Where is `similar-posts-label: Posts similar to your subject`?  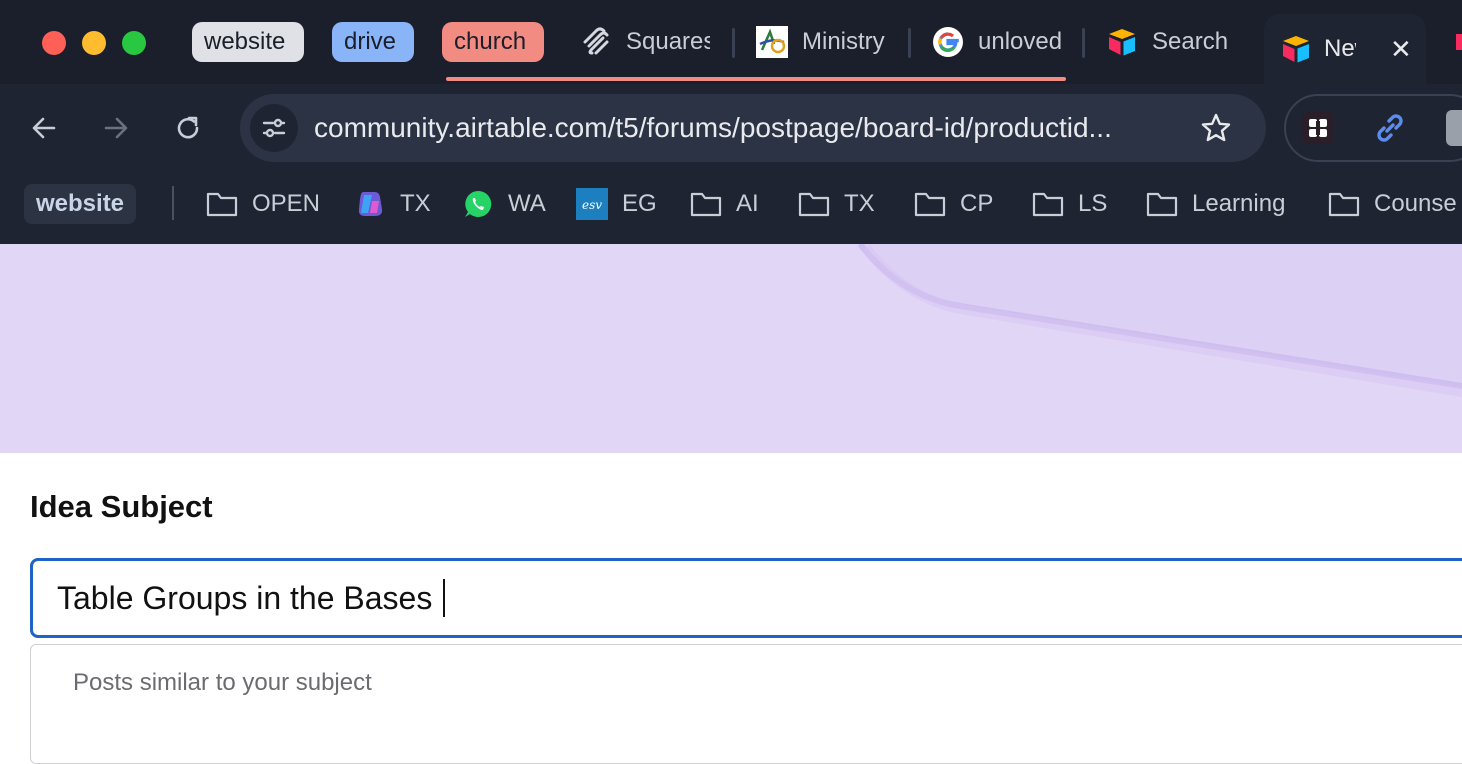
similar-posts-label: Posts similar to your subject is located at coordinates (222, 682).